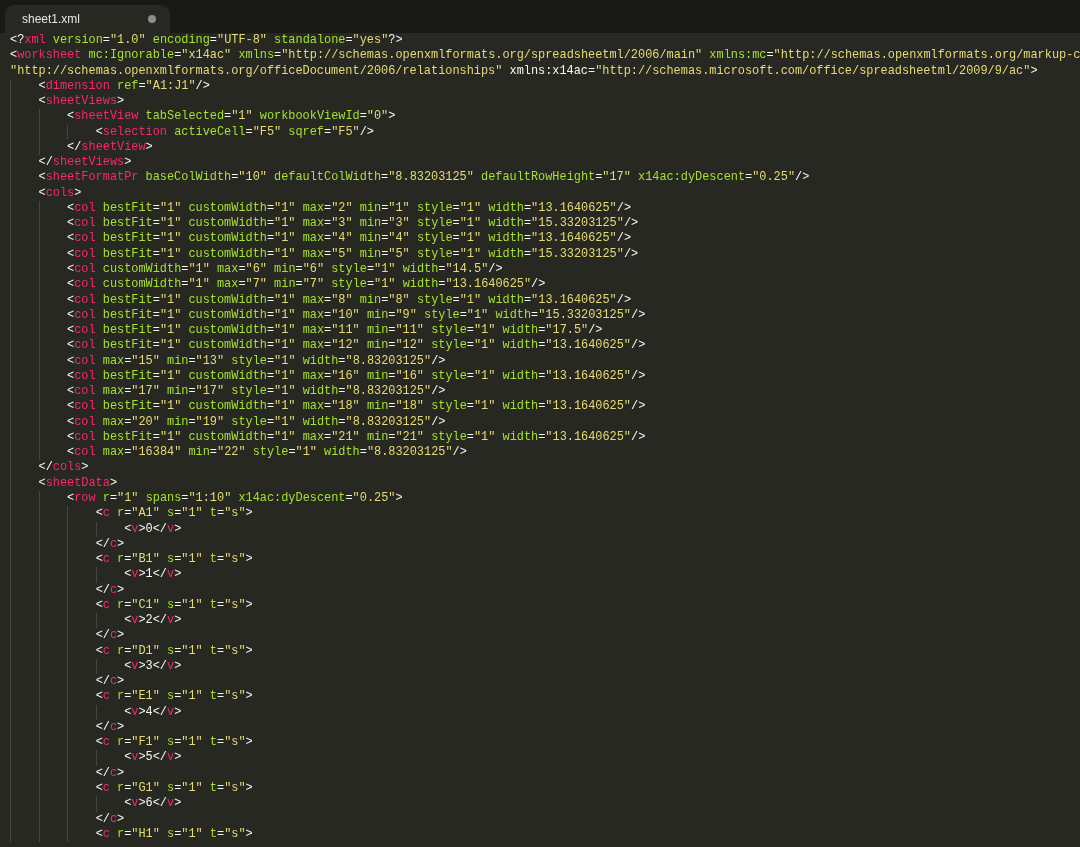  I want to click on code-line: <col max="20" min="19" style="1" width="8.83203125"/>, so click(256, 422).